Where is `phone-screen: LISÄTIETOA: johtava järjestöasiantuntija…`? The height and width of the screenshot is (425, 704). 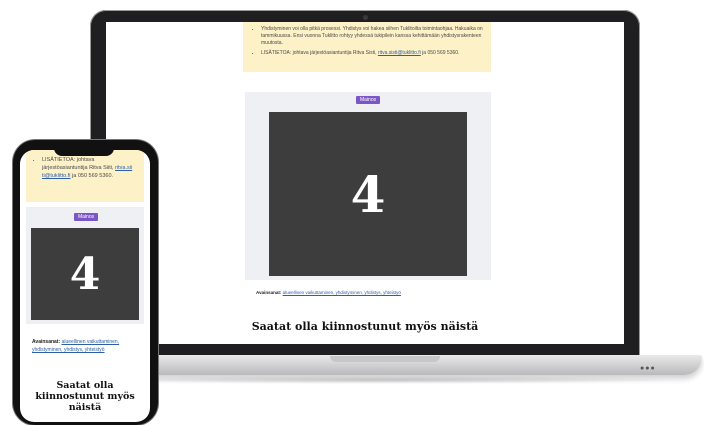 phone-screen: LISÄTIETOA: johtava järjestöasiantuntija… is located at coordinates (85, 286).